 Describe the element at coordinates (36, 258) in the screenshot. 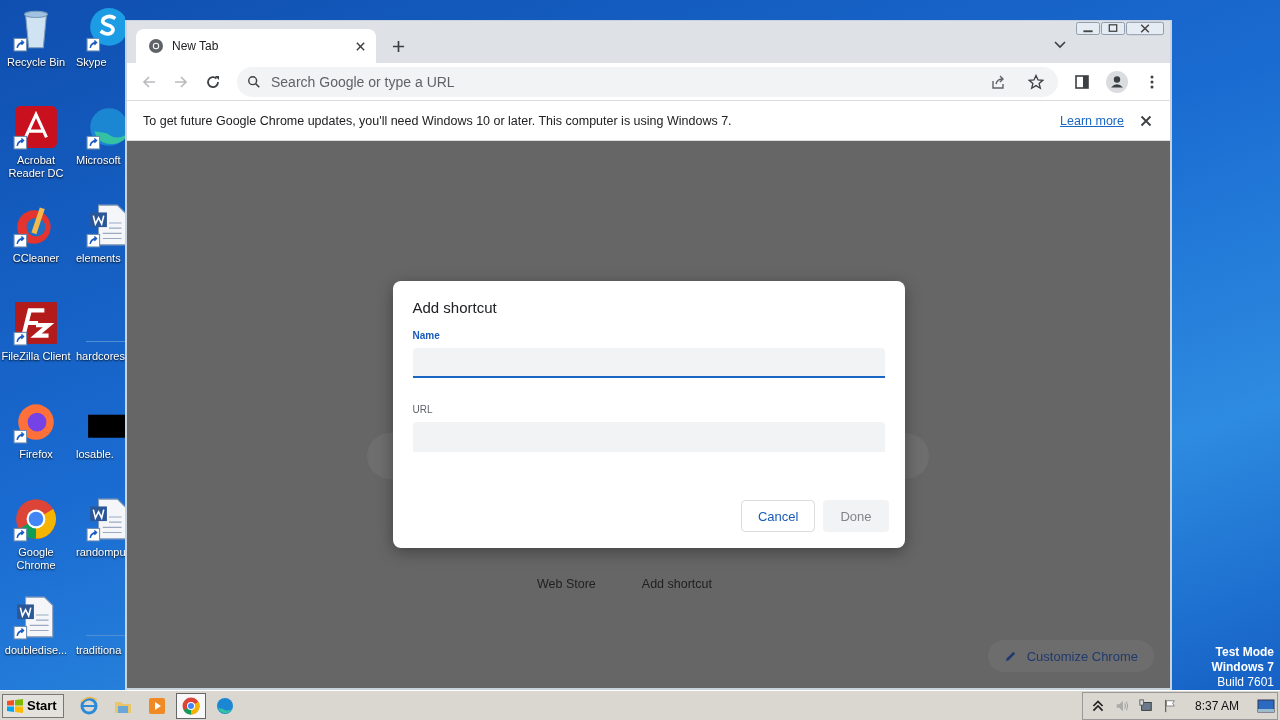

I see `desktop-icon-label: CCleaner` at that location.